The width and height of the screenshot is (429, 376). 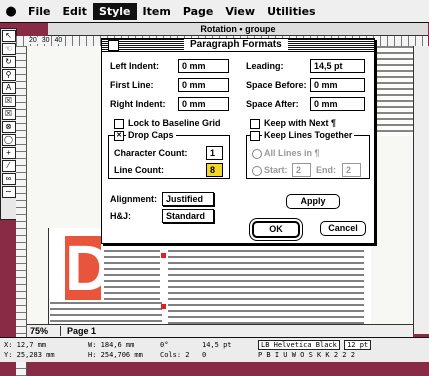 What do you see at coordinates (139, 170) in the screenshot?
I see `line-count-label: Line Count:` at bounding box center [139, 170].